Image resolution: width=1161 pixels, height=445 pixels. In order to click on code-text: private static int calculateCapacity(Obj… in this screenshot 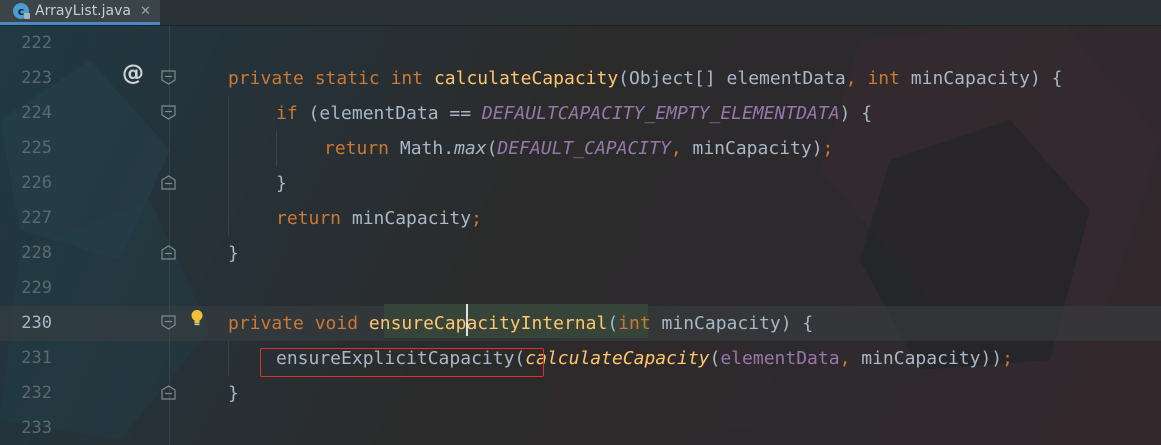, I will do `click(645, 78)`.